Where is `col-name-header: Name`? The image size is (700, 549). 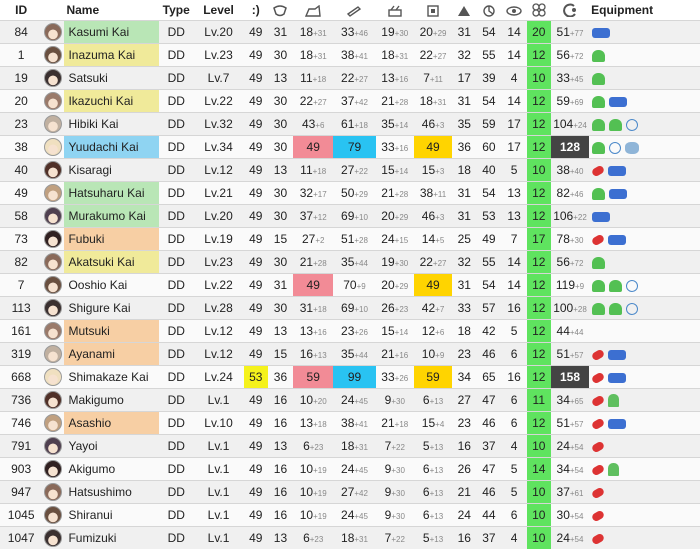 col-name-header: Name is located at coordinates (111, 10).